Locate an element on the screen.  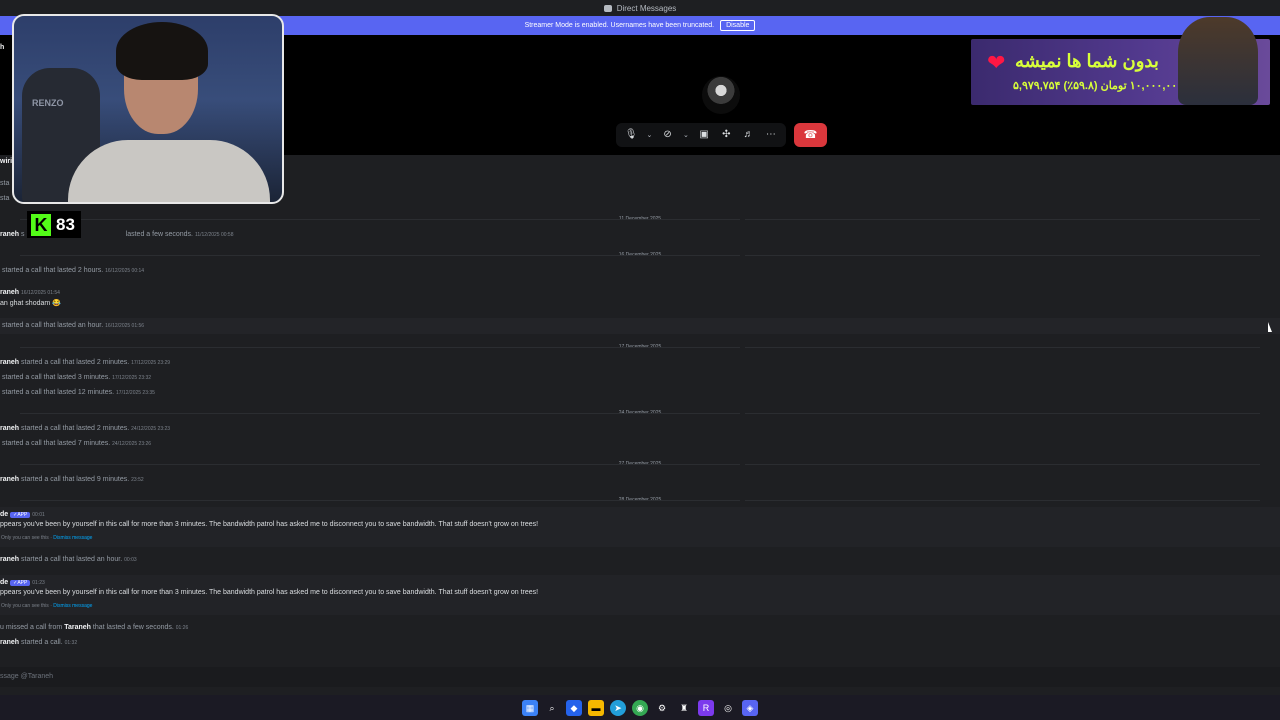
r-app-icon: R is located at coordinates (706, 707).